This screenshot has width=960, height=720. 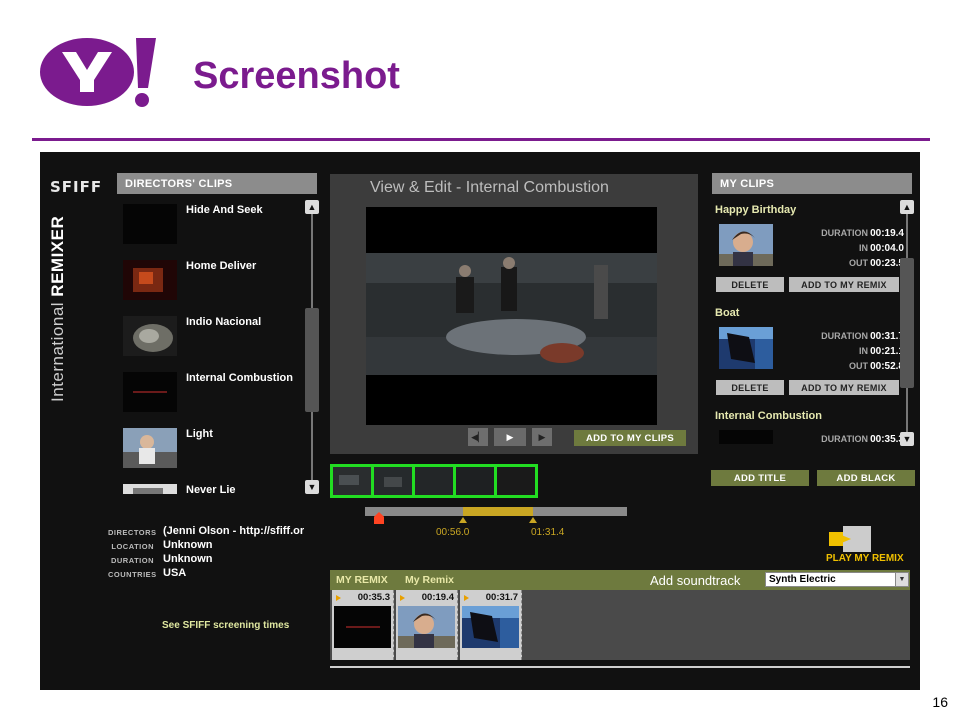 I want to click on soundtrack-select: Synth Electric ▼, so click(x=837, y=579).